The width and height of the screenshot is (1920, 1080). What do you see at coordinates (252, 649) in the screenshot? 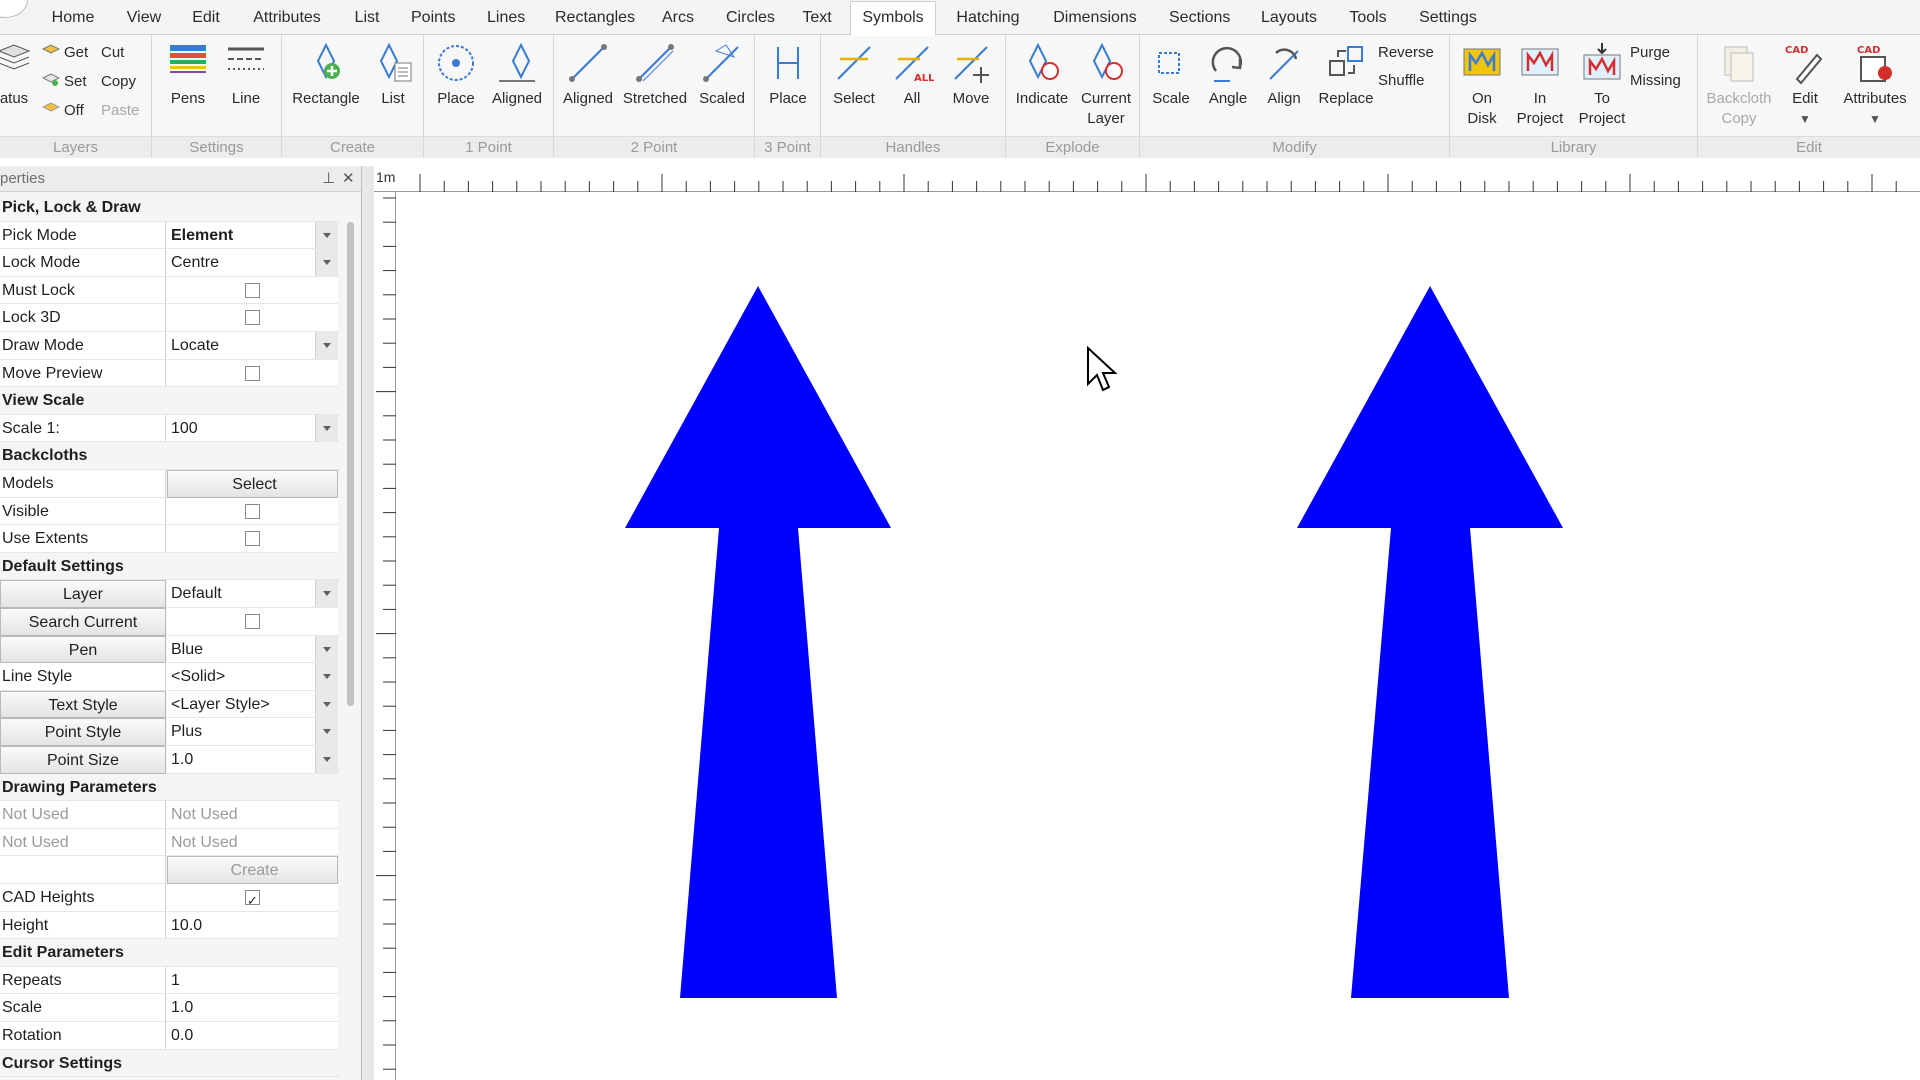
I see `property-dropdown: Blue` at bounding box center [252, 649].